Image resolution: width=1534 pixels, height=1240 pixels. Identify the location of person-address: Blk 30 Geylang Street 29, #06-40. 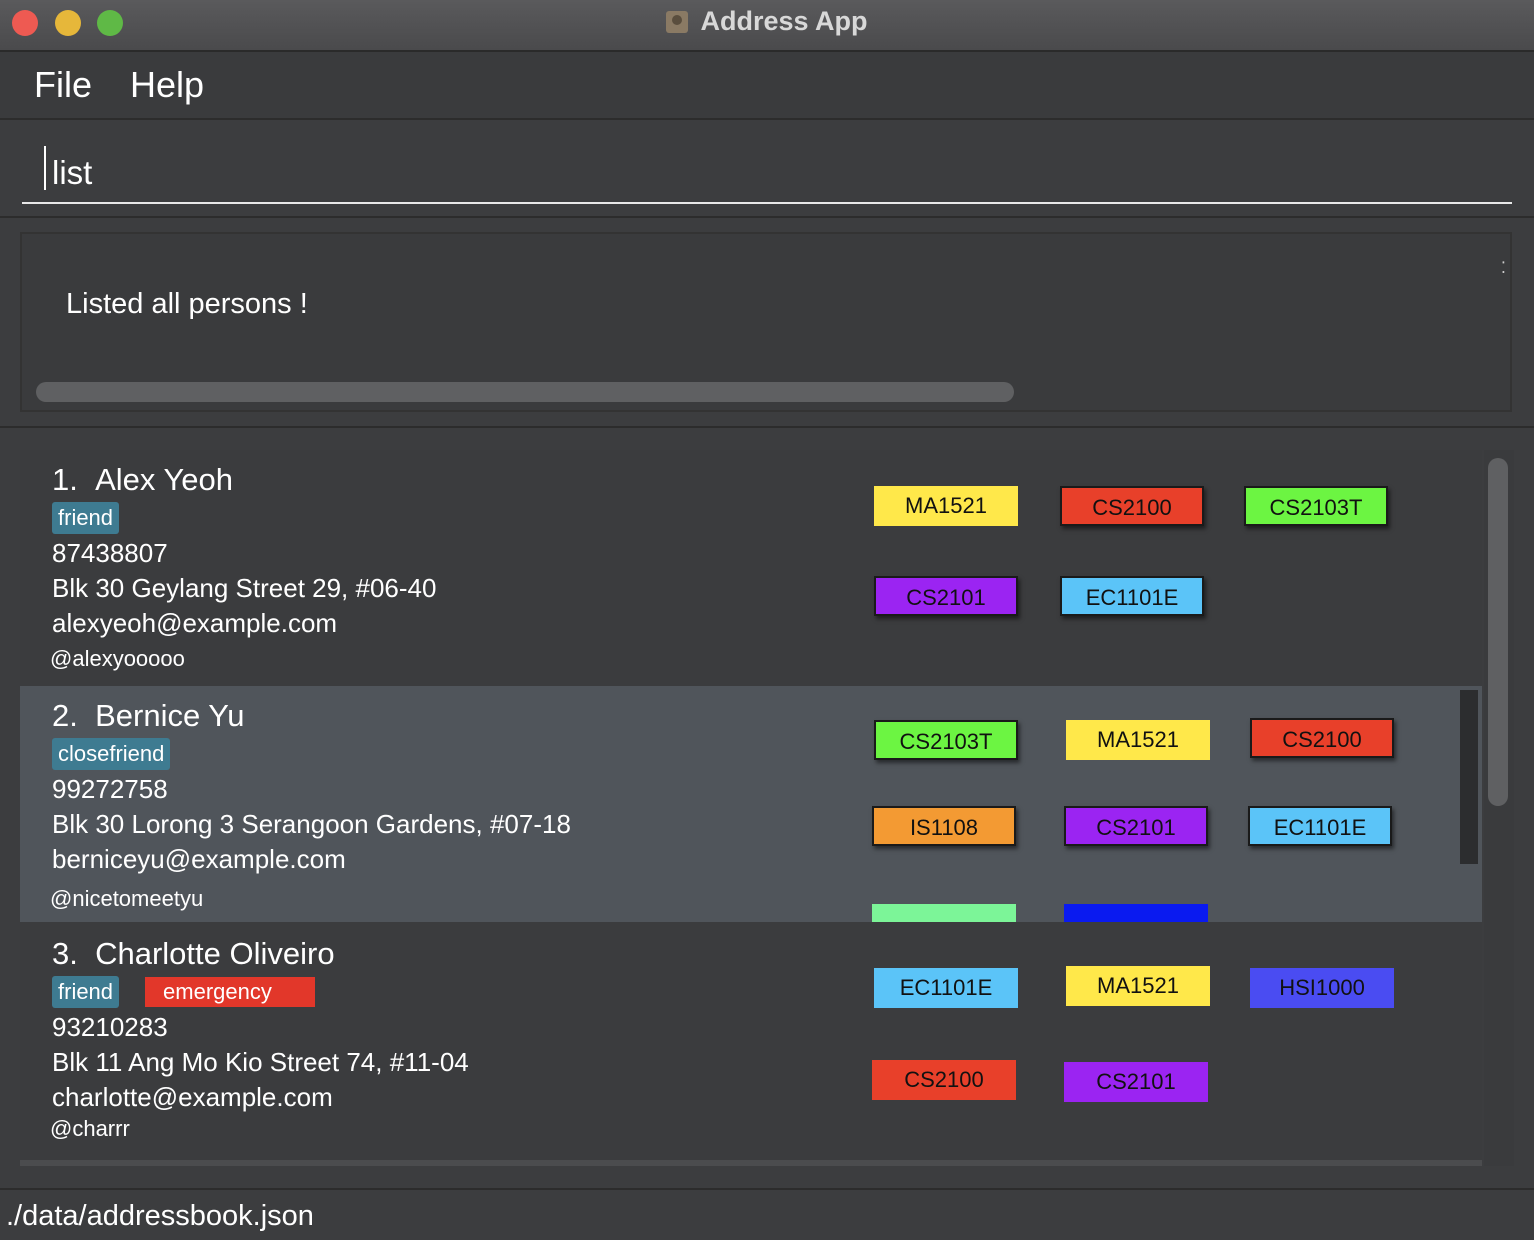
(244, 588).